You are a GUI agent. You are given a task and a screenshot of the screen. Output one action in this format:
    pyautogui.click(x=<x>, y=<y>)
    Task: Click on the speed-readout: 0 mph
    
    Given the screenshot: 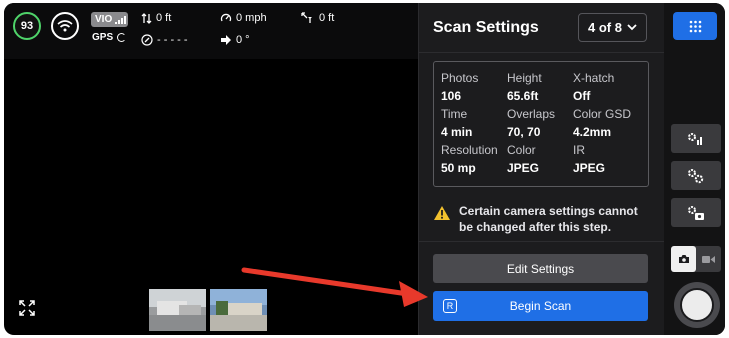 What is the action you would take?
    pyautogui.click(x=243, y=18)
    